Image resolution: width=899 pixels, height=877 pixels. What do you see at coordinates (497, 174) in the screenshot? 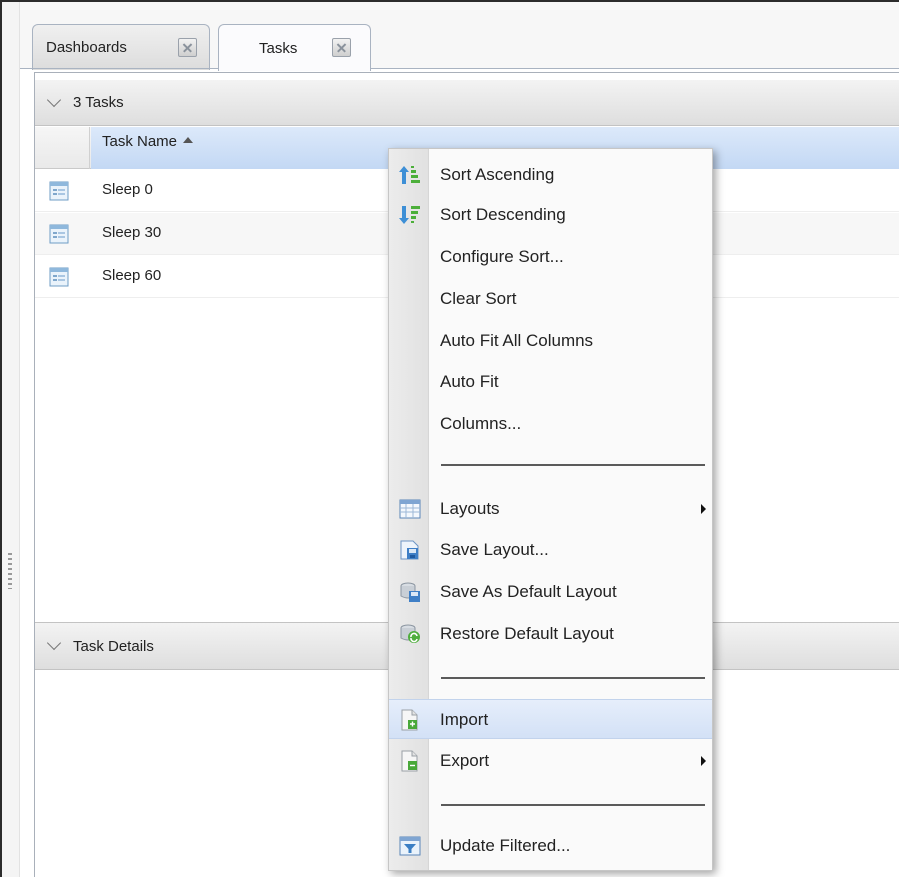
I see `menu-item-label: Sort Ascending` at bounding box center [497, 174].